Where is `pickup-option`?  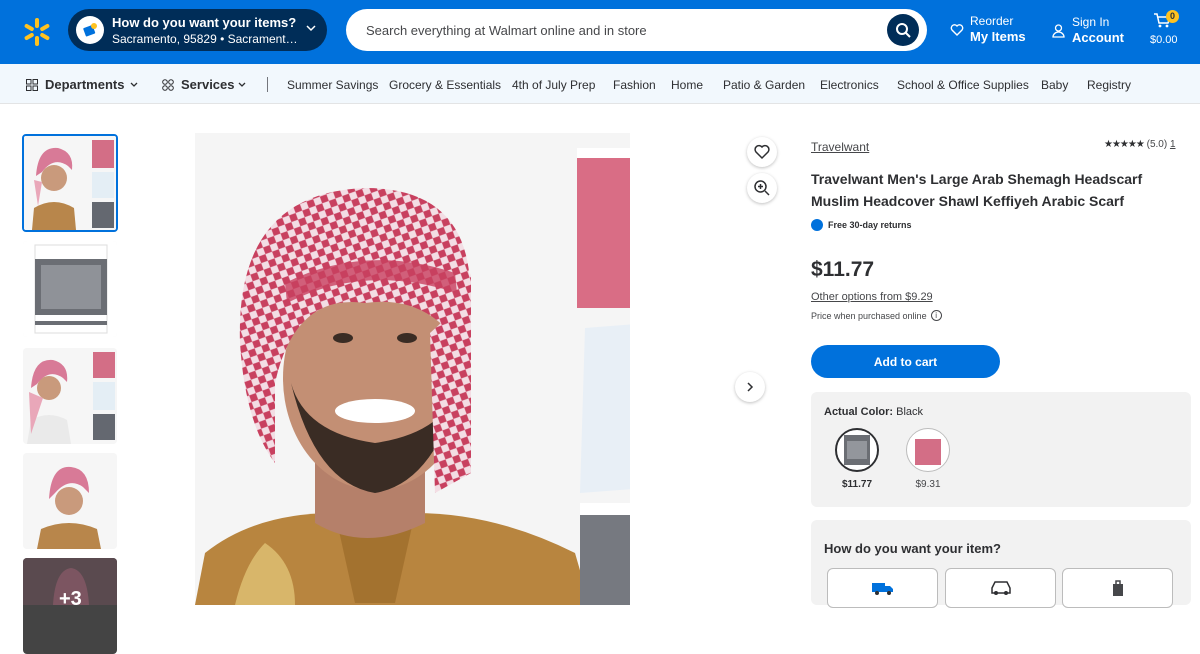
pickup-option is located at coordinates (1000, 588).